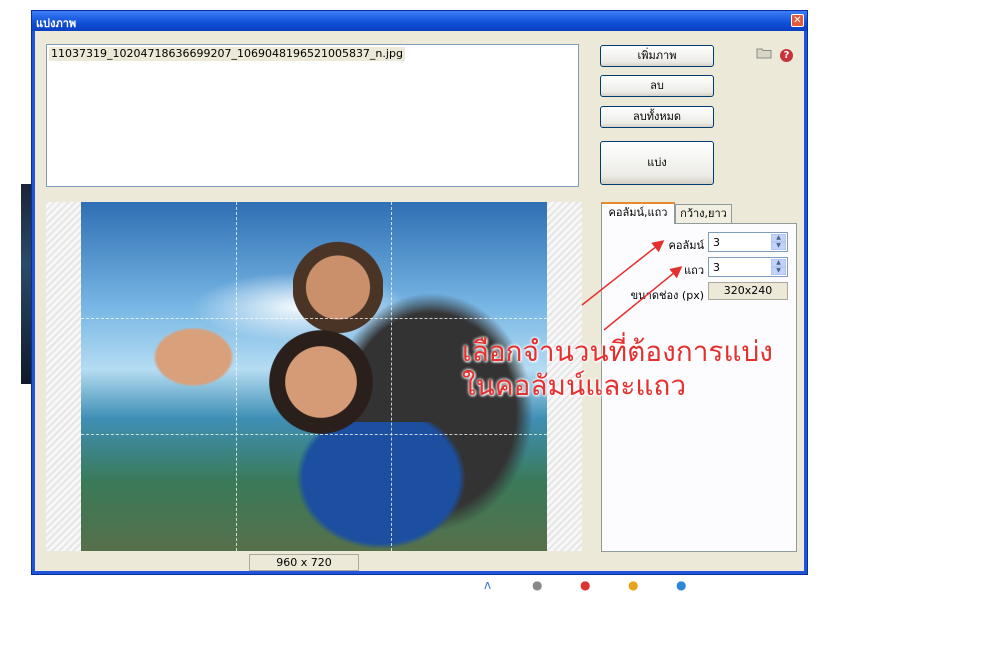 This screenshot has height=670, width=995. What do you see at coordinates (643, 298) in the screenshot?
I see `arrow-to-rows` at bounding box center [643, 298].